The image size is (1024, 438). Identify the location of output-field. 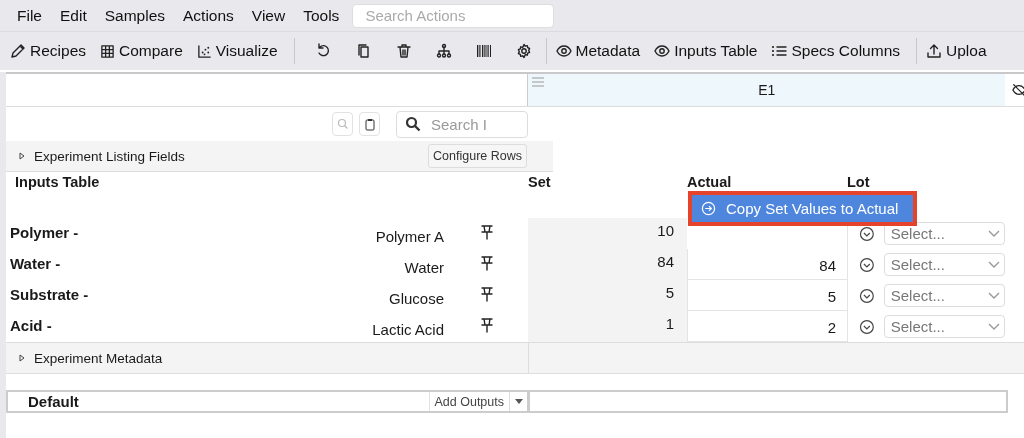
(768, 401).